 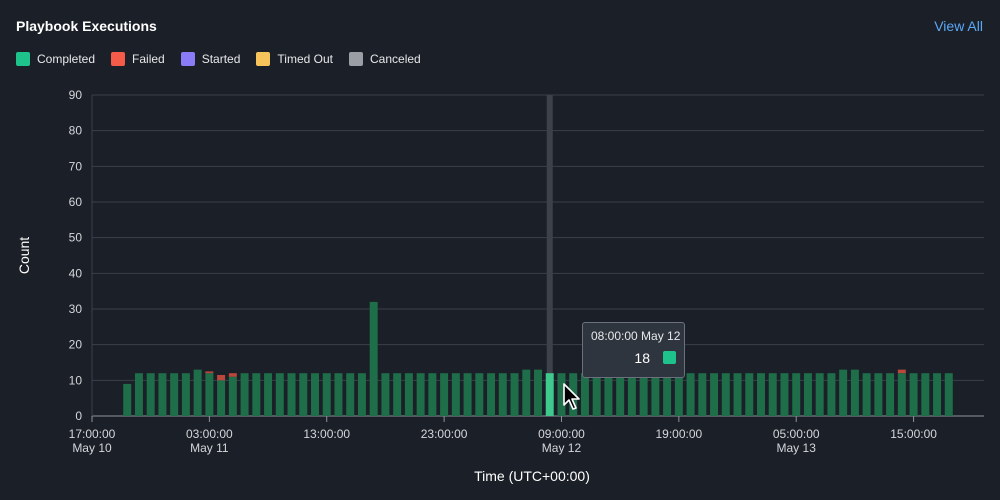 What do you see at coordinates (76, 273) in the screenshot?
I see `y-tick-label: 40` at bounding box center [76, 273].